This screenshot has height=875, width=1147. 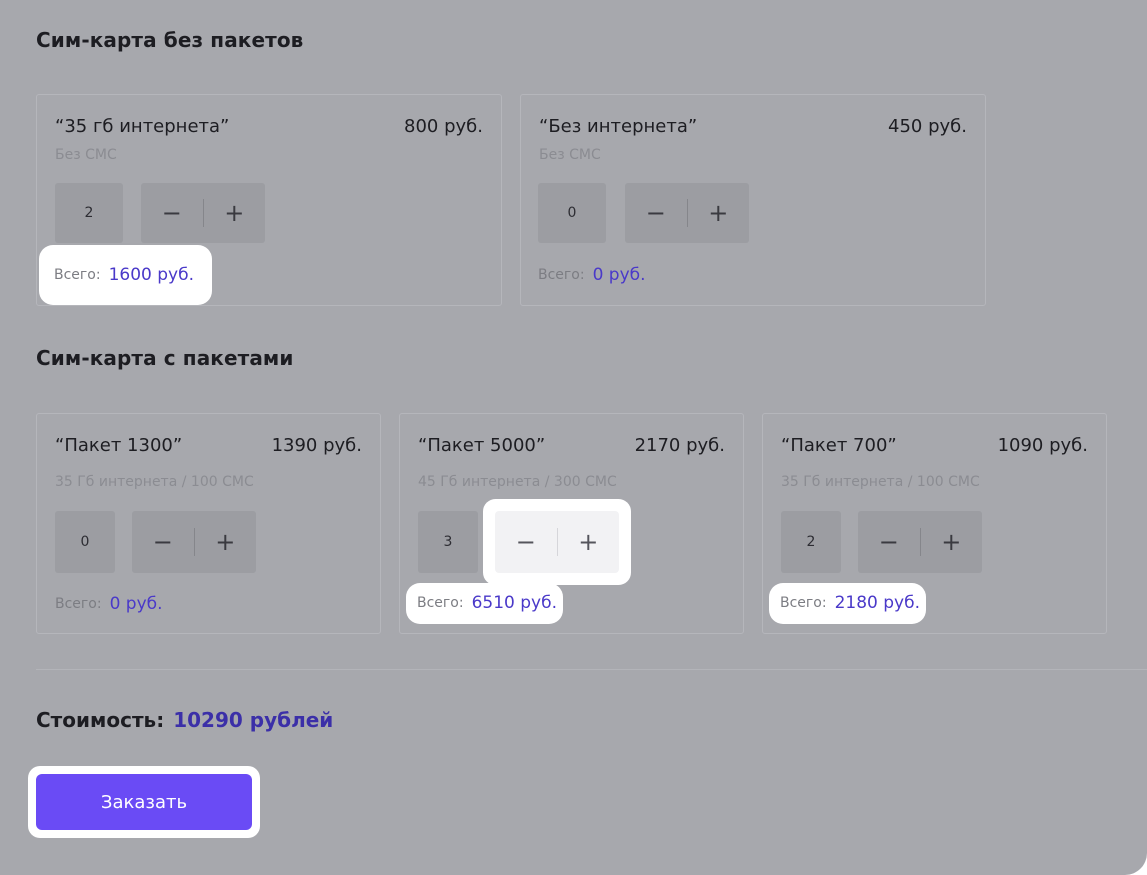 What do you see at coordinates (1042, 445) in the screenshot?
I see `tariff-price: 1090 руб.` at bounding box center [1042, 445].